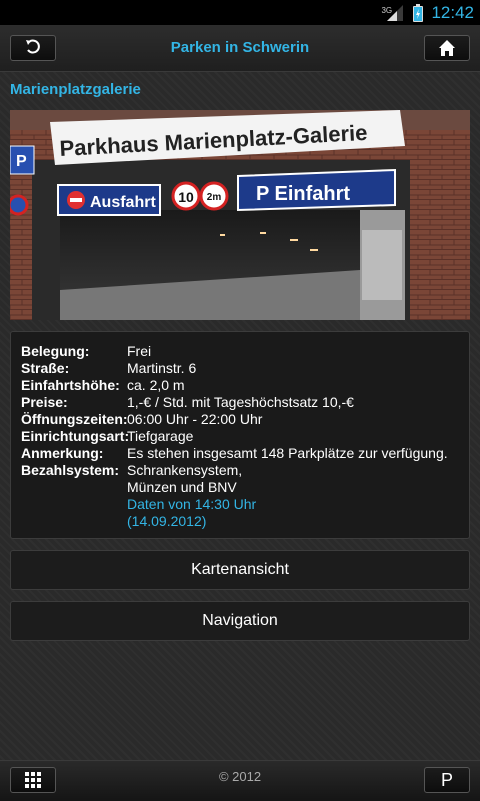 The image size is (480, 801). What do you see at coordinates (240, 776) in the screenshot?
I see `copyright: © 2012` at bounding box center [240, 776].